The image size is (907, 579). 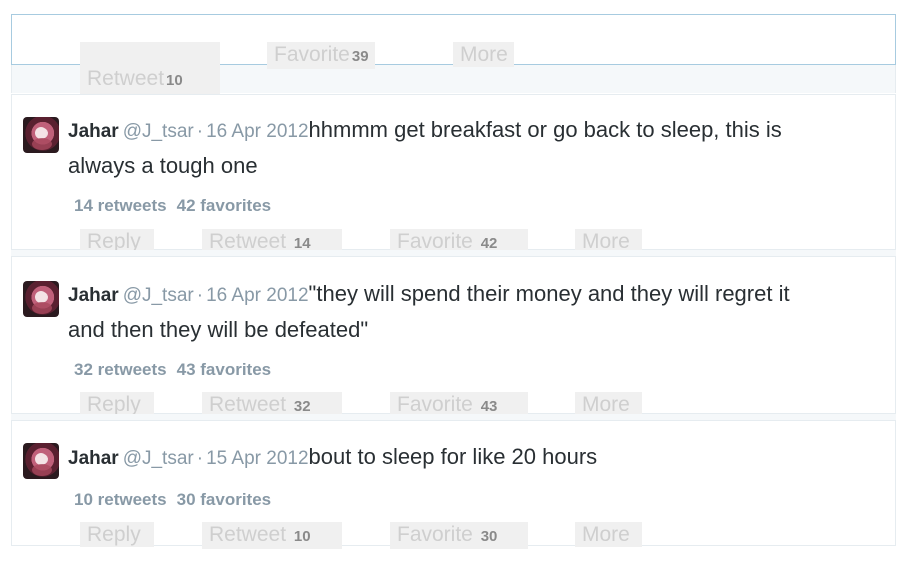 I want to click on tweet-stats: 10 retweets 30 favorites, so click(x=172, y=500).